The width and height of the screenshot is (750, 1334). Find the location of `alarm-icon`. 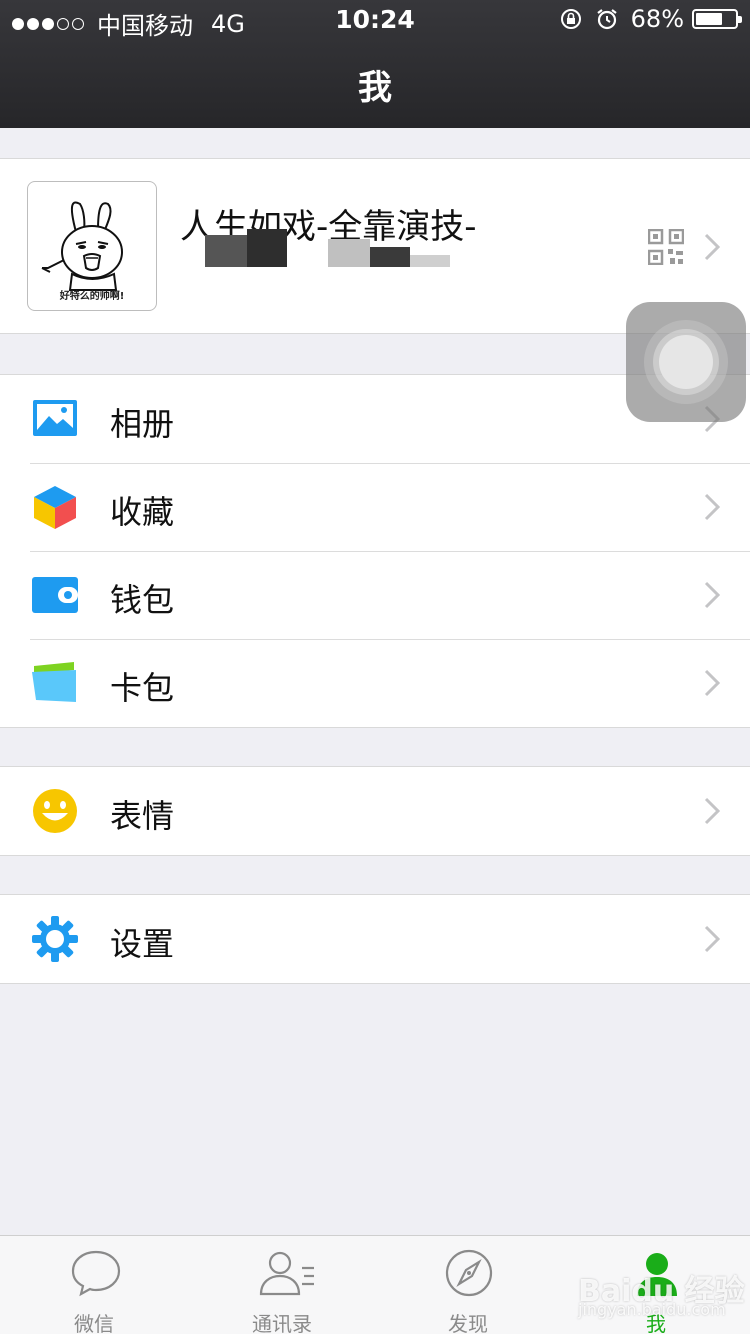

alarm-icon is located at coordinates (606, 19).